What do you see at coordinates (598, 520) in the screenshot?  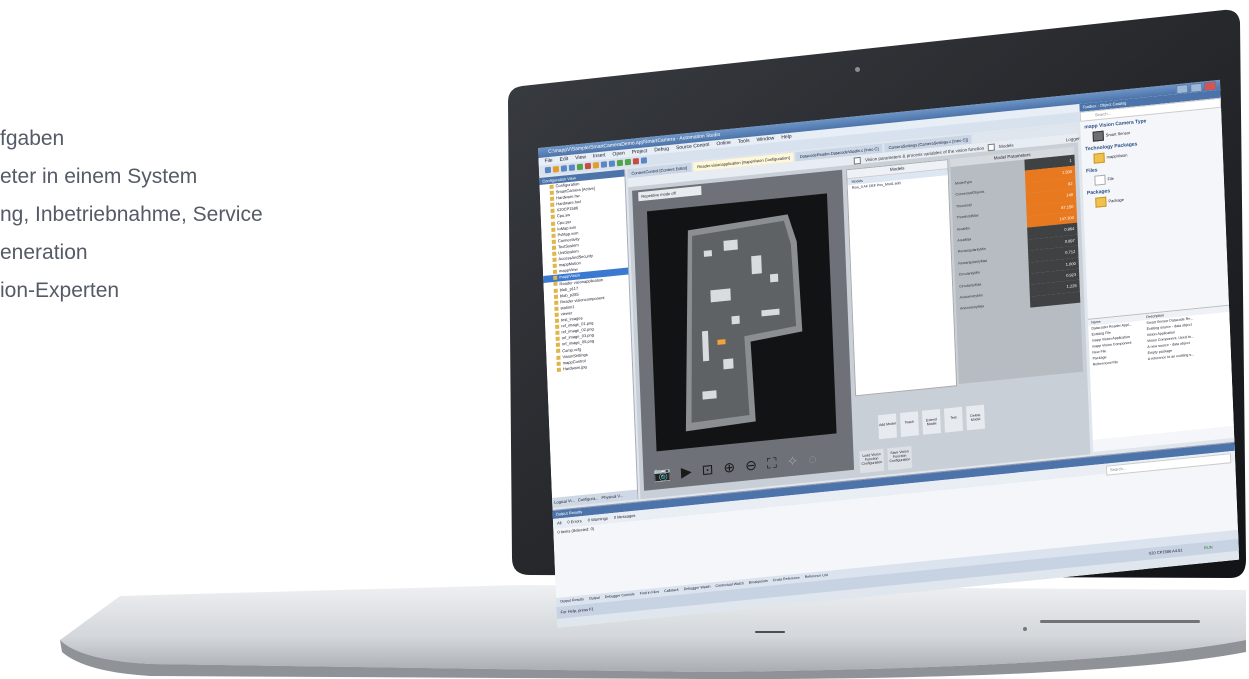 I see `filter-warnings: 0 Warnings` at bounding box center [598, 520].